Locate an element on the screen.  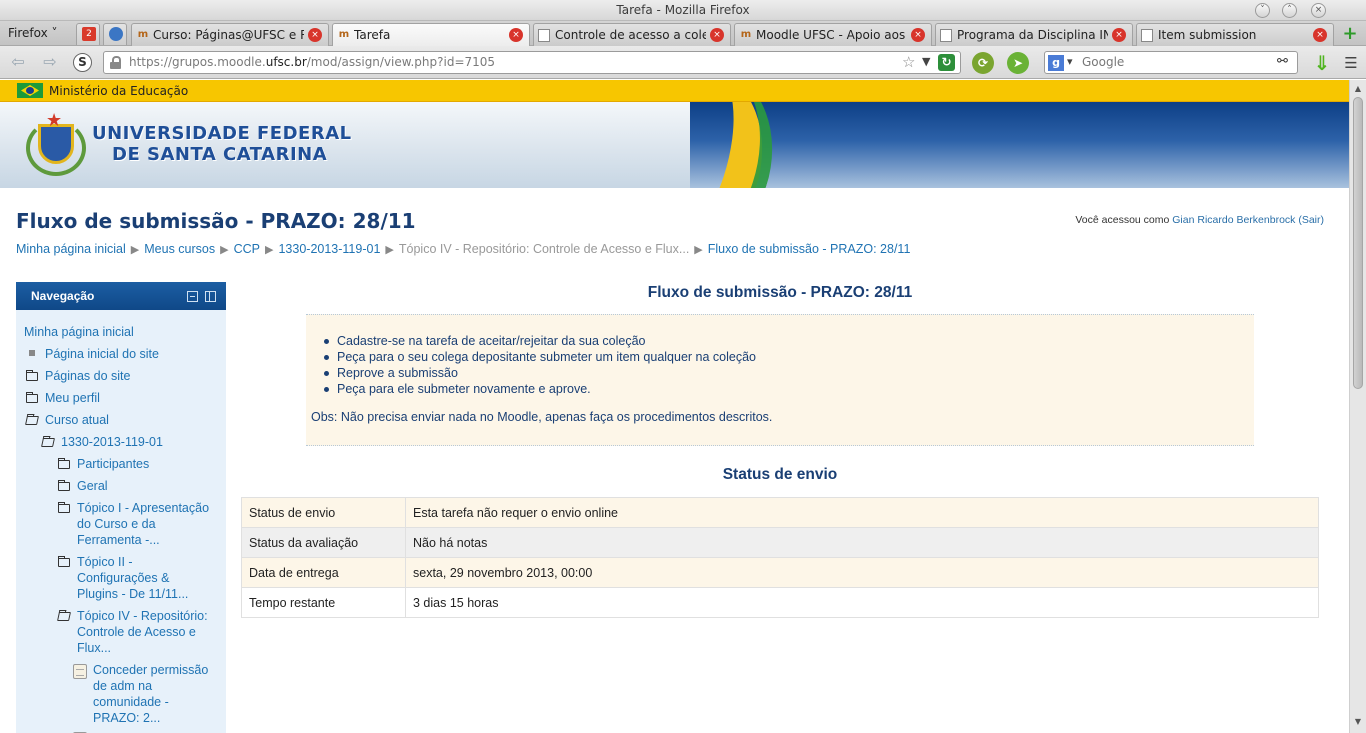
tab-curso-paginas: m Curso: Páginas@UFSC e R... × is located at coordinates (230, 34).